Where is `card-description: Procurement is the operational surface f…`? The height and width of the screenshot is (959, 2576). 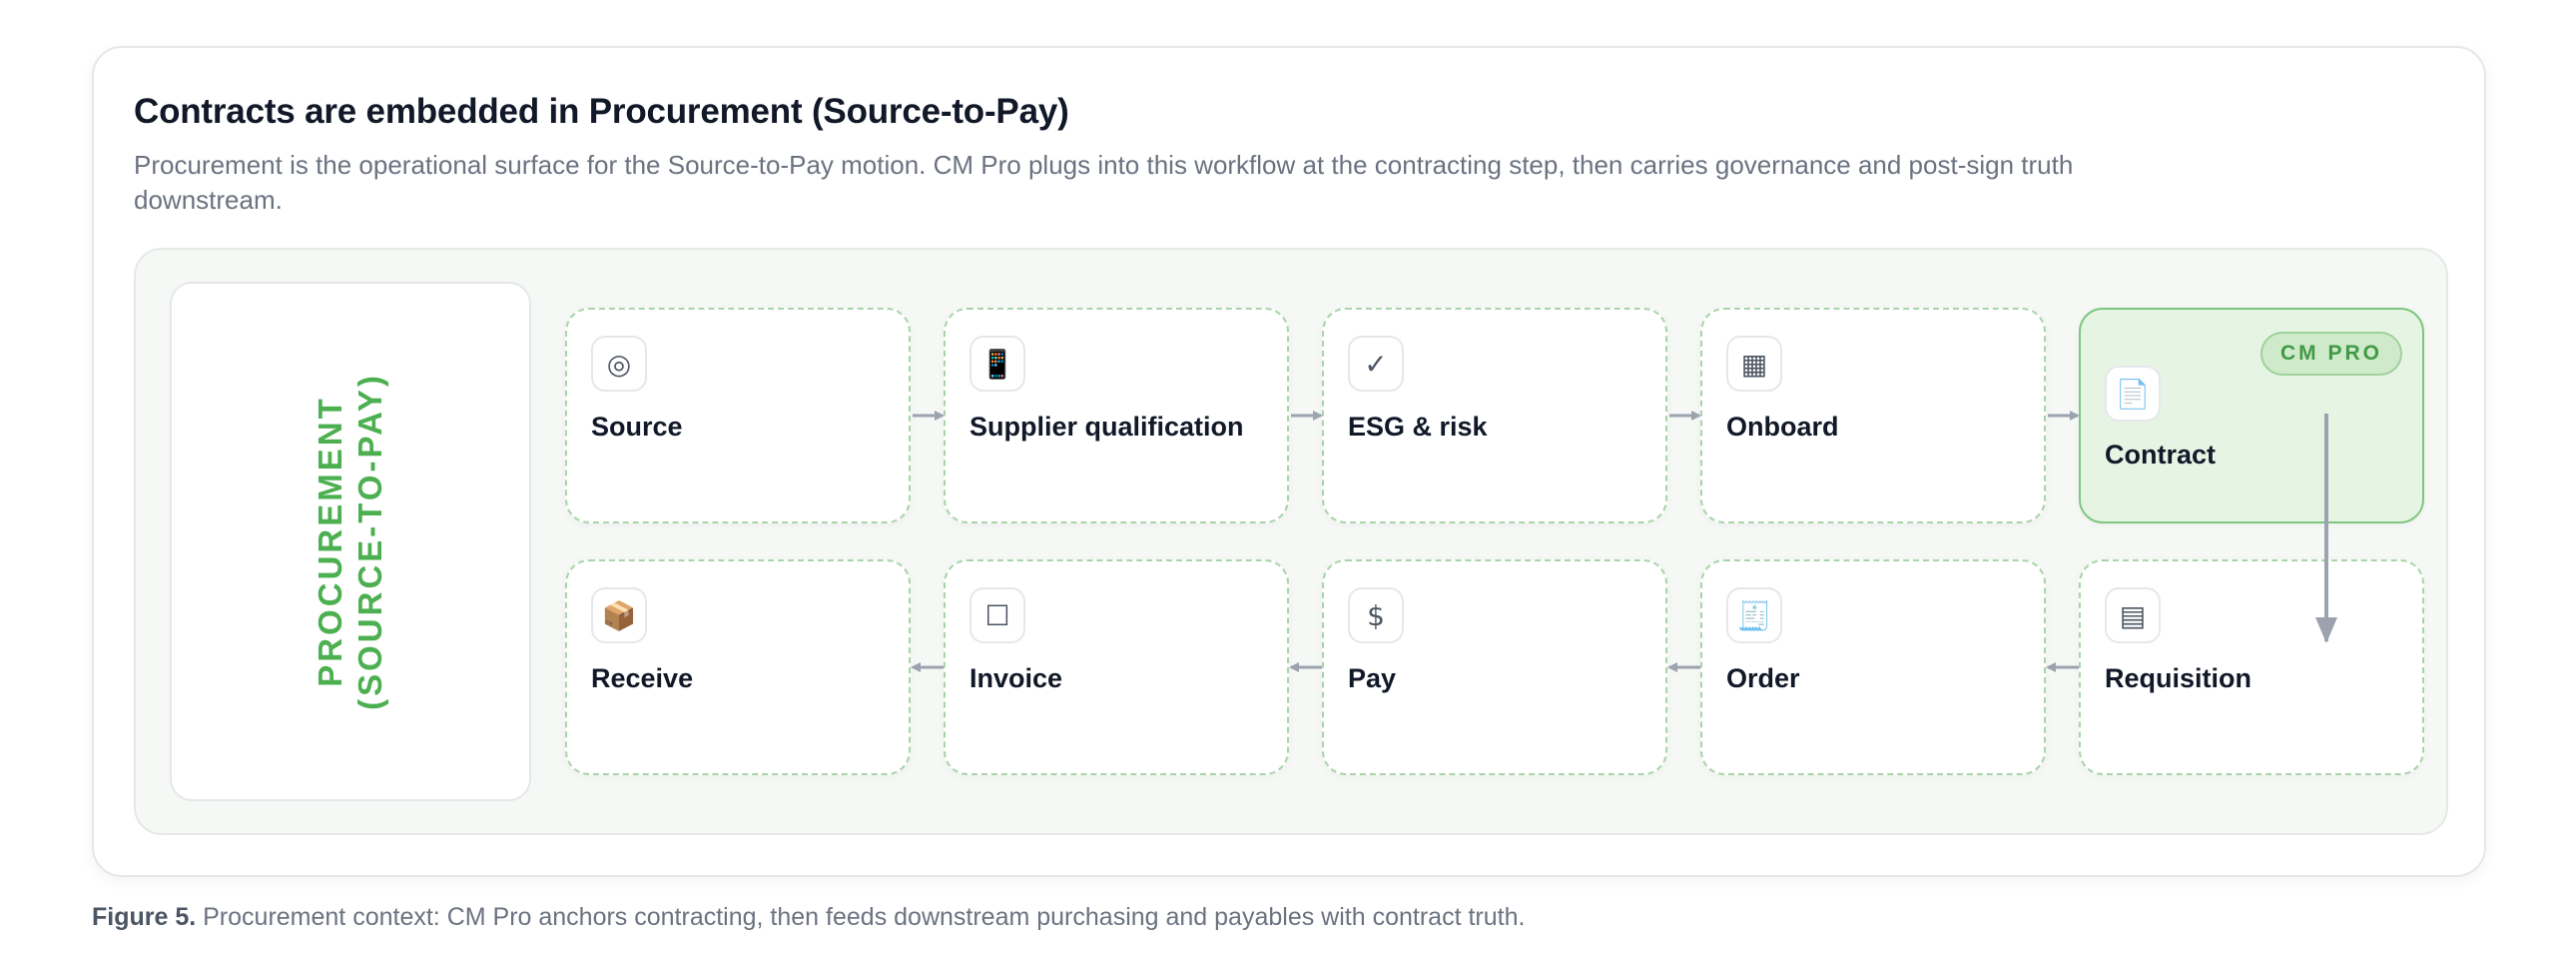 card-description: Procurement is the operational surface f… is located at coordinates (1104, 183).